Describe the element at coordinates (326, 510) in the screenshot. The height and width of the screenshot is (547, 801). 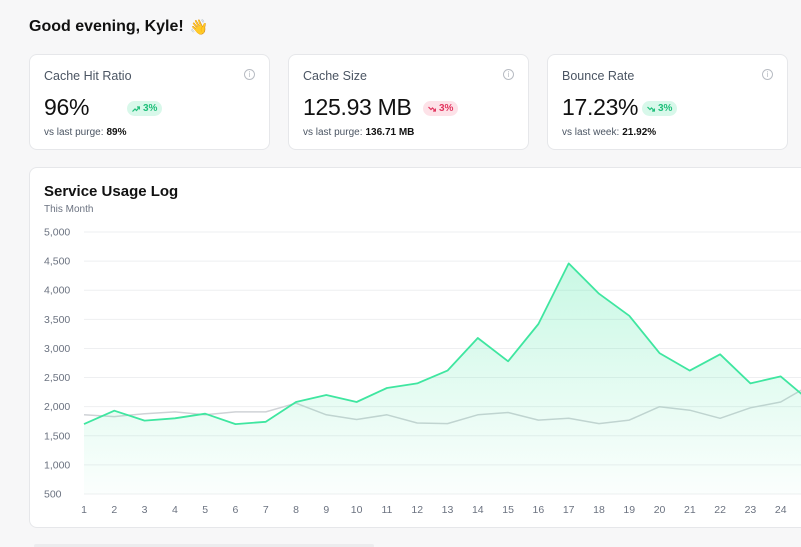
I see `x-tick-label: 9` at that location.